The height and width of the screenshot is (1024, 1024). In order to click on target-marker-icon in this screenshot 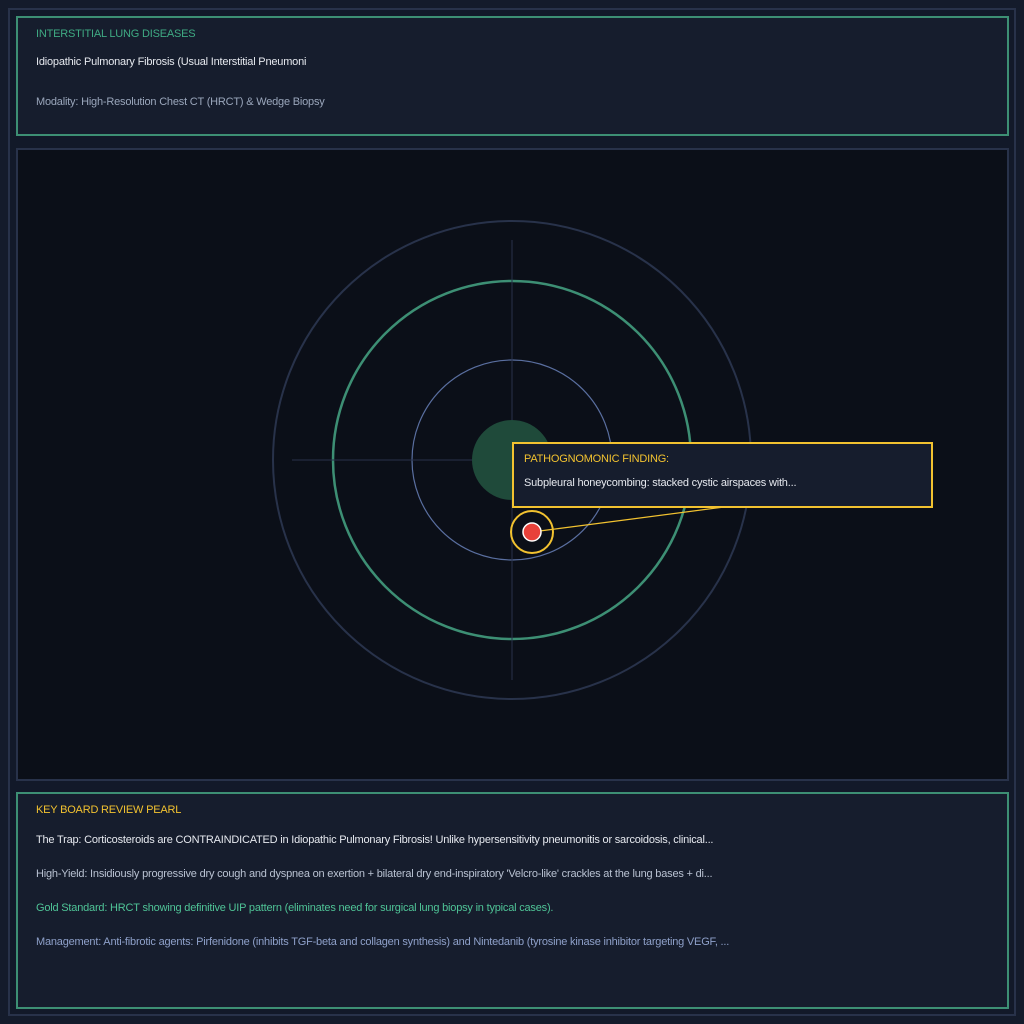, I will do `click(532, 532)`.